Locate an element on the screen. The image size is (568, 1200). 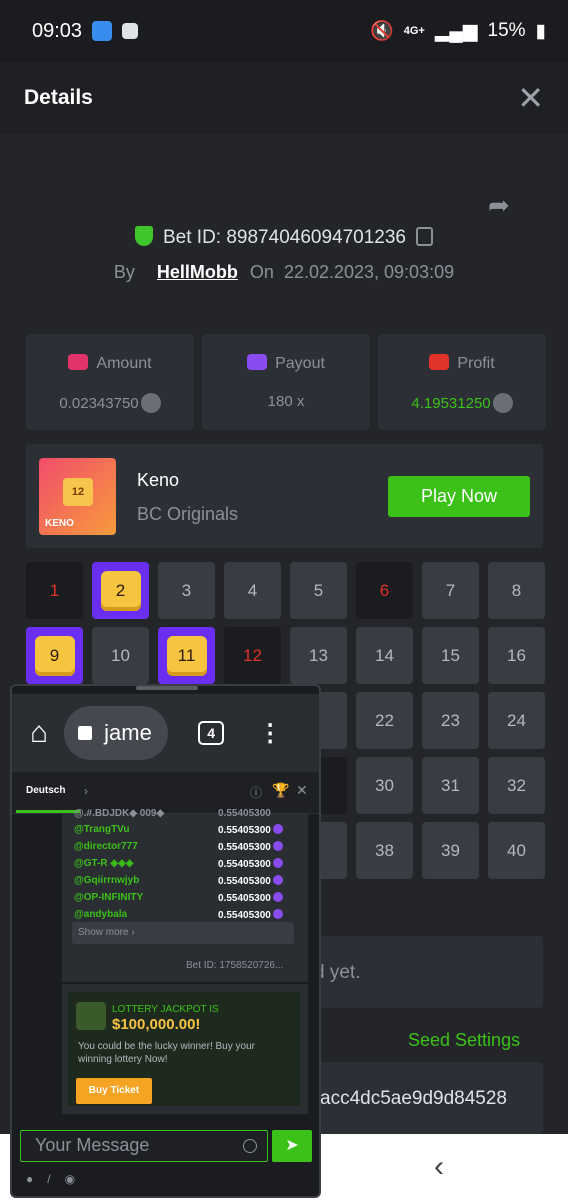
bet-id: Bet ID: 89874046094701236 is located at coordinates (284, 237).